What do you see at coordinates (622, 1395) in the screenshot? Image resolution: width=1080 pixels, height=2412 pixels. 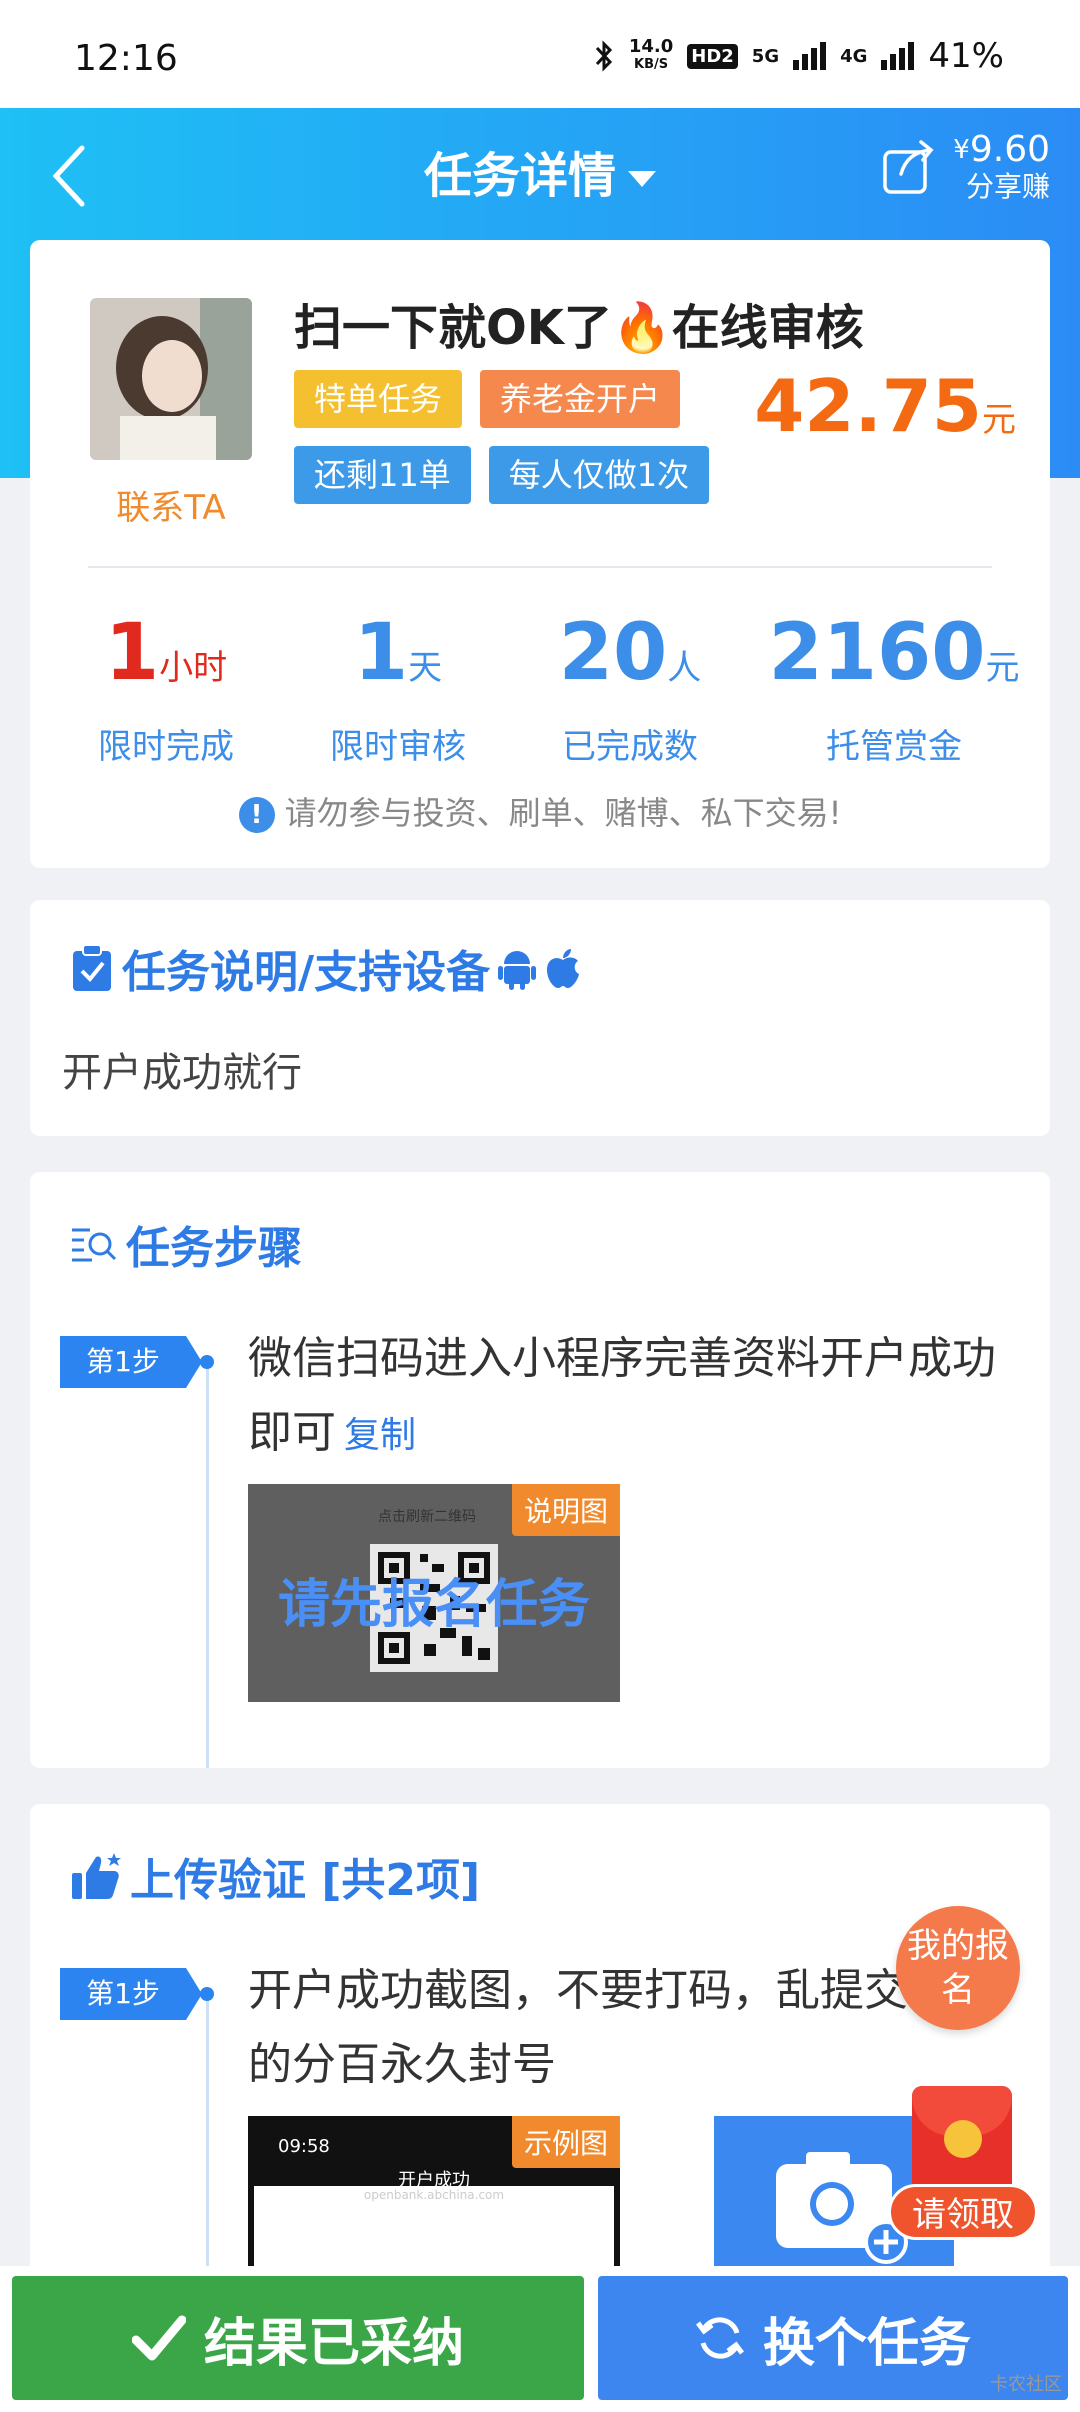 I see `step-text: 微信扫码进入小程序完善资料开户成功即可 复制` at bounding box center [622, 1395].